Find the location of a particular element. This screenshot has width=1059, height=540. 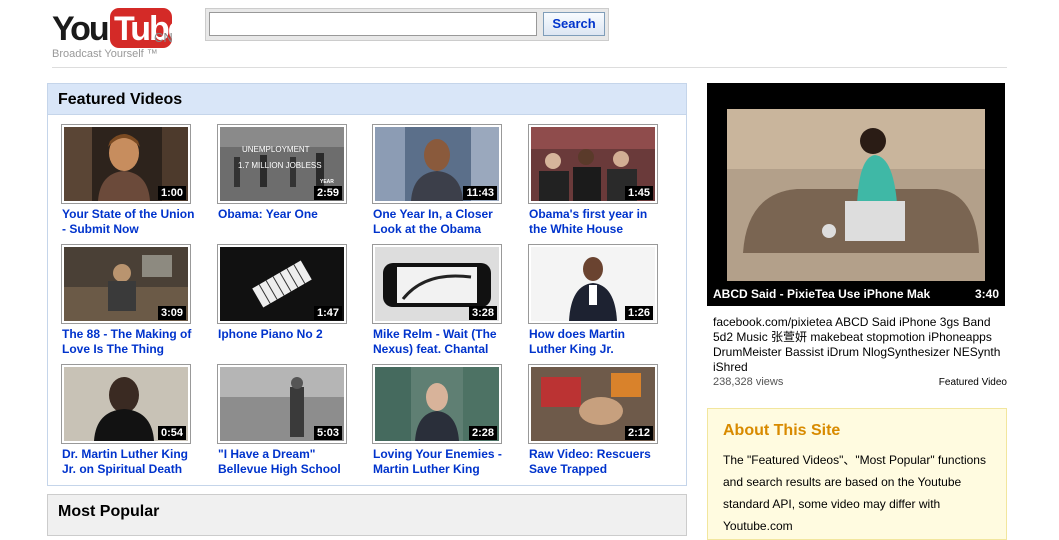

header-divider is located at coordinates (529, 67).